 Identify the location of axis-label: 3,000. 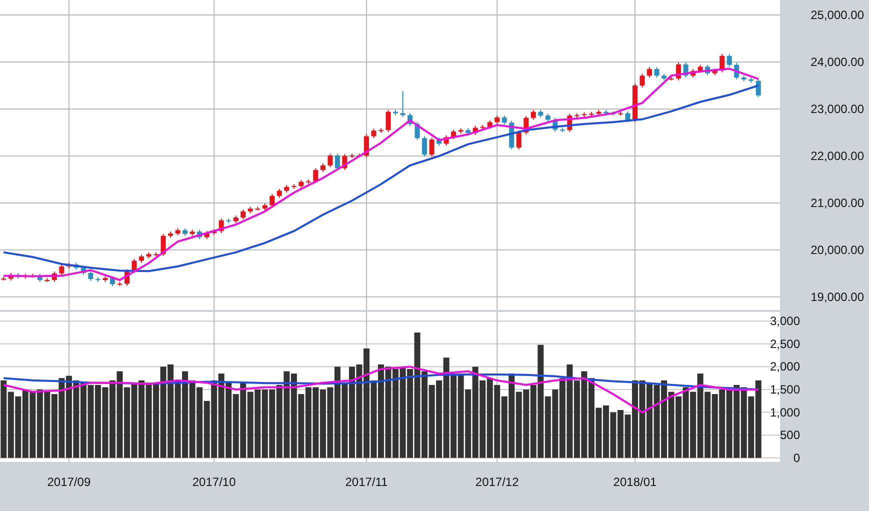
(785, 321).